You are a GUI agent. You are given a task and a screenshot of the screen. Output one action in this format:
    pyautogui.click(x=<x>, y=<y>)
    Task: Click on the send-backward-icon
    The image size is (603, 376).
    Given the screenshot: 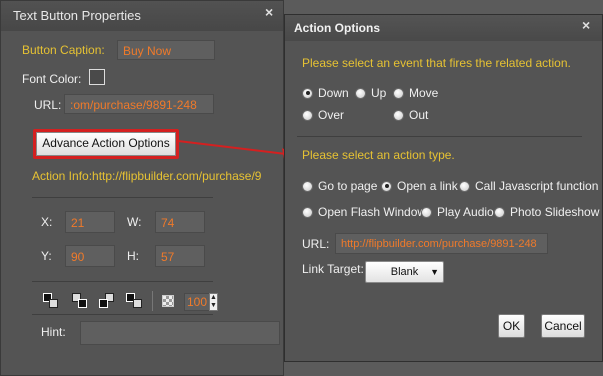 What is the action you would take?
    pyautogui.click(x=135, y=301)
    